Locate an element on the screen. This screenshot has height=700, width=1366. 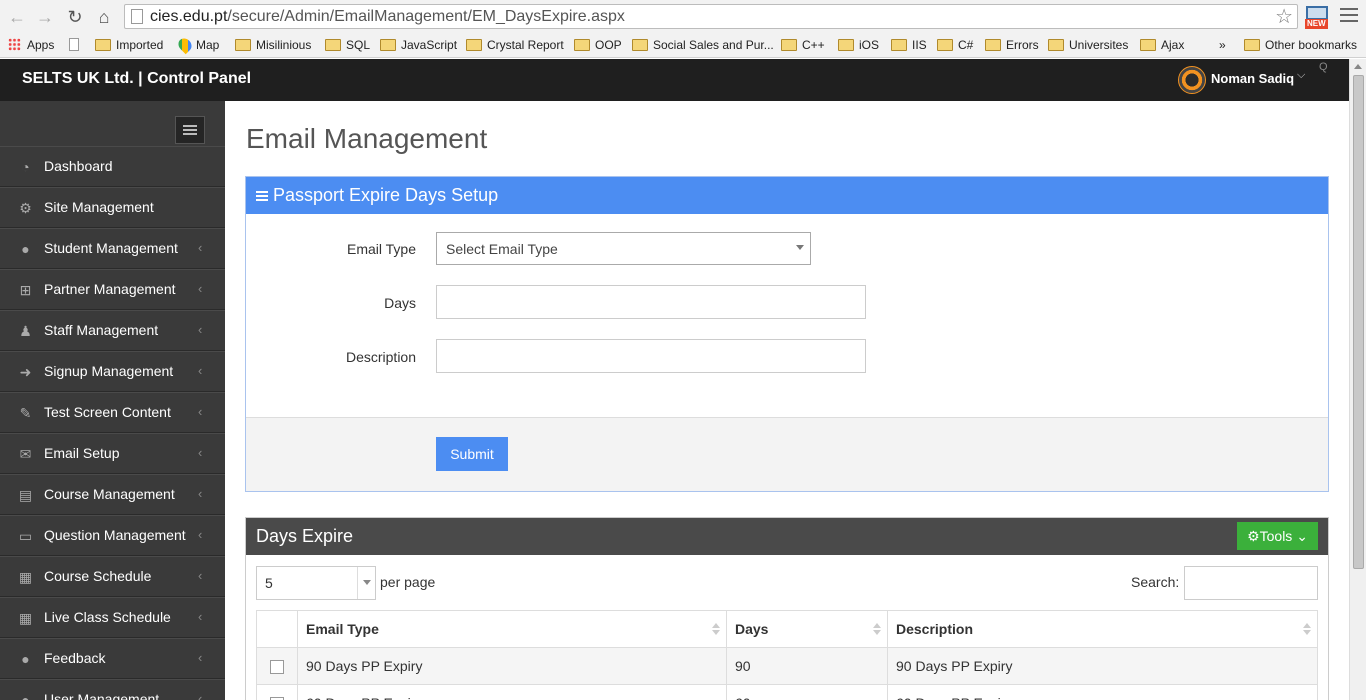
sidebar-item-student-management: ● Student Management ‹ is located at coordinates (112, 248).